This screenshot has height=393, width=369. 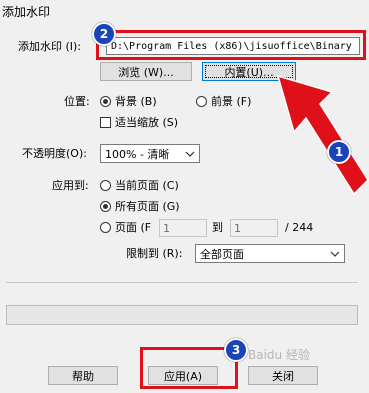 What do you see at coordinates (339, 152) in the screenshot?
I see `step-1-badge: 1` at bounding box center [339, 152].